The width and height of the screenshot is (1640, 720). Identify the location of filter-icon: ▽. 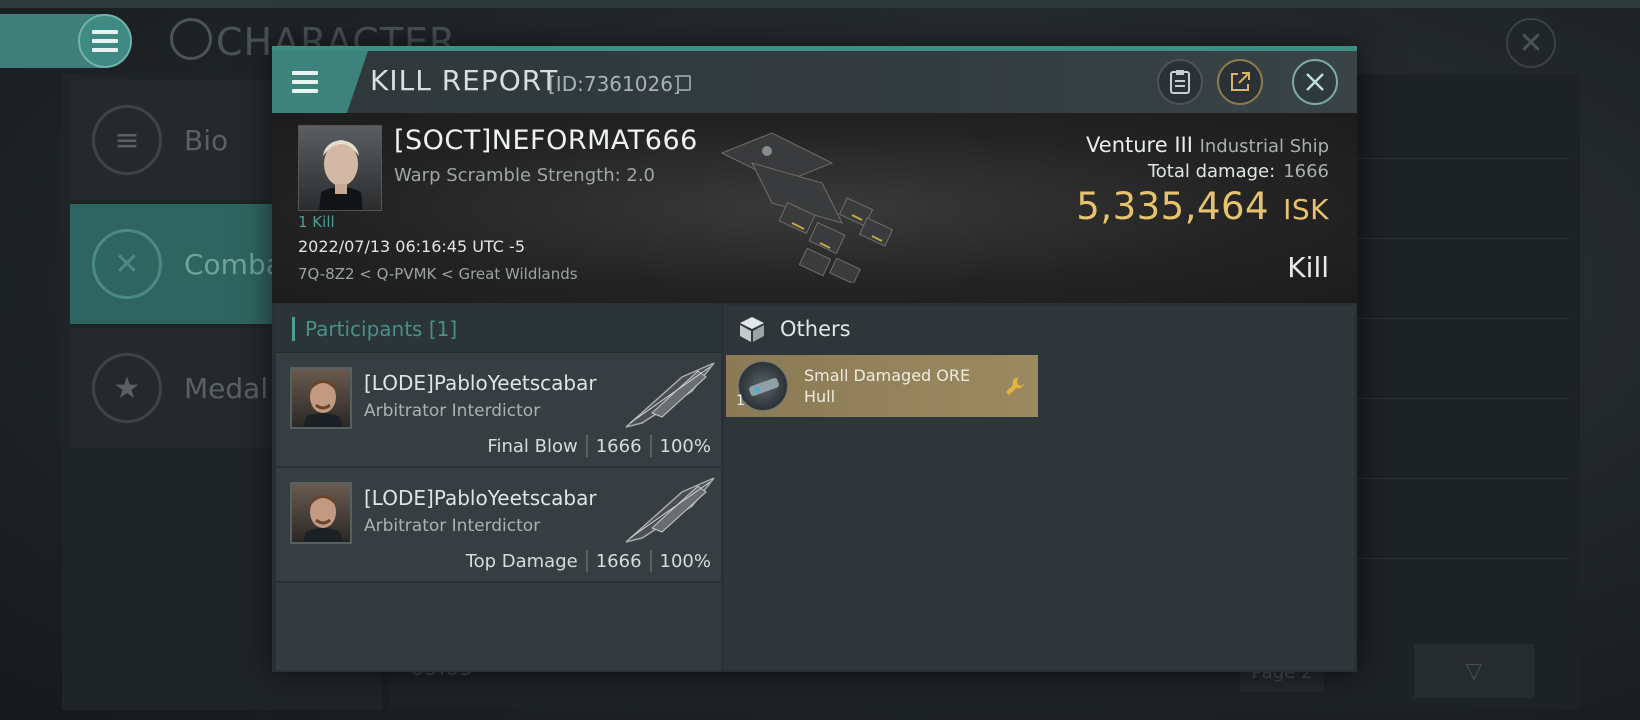
(1474, 671).